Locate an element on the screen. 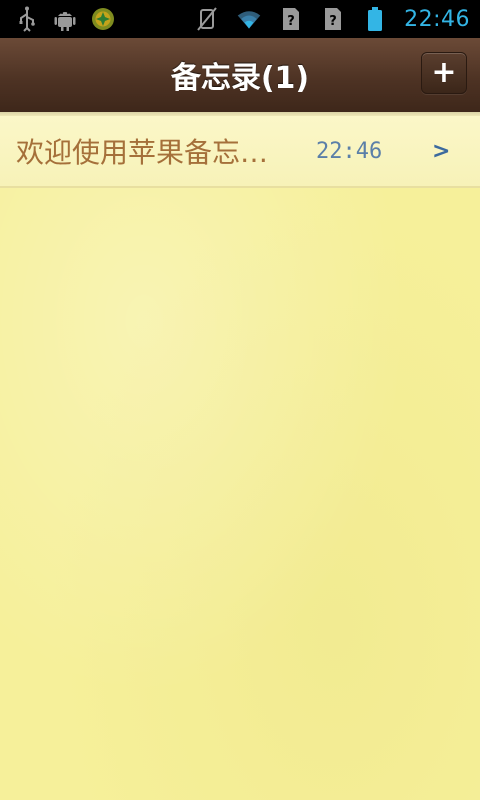 This screenshot has width=480, height=800. no-sim-icon-2: ? is located at coordinates (333, 19).